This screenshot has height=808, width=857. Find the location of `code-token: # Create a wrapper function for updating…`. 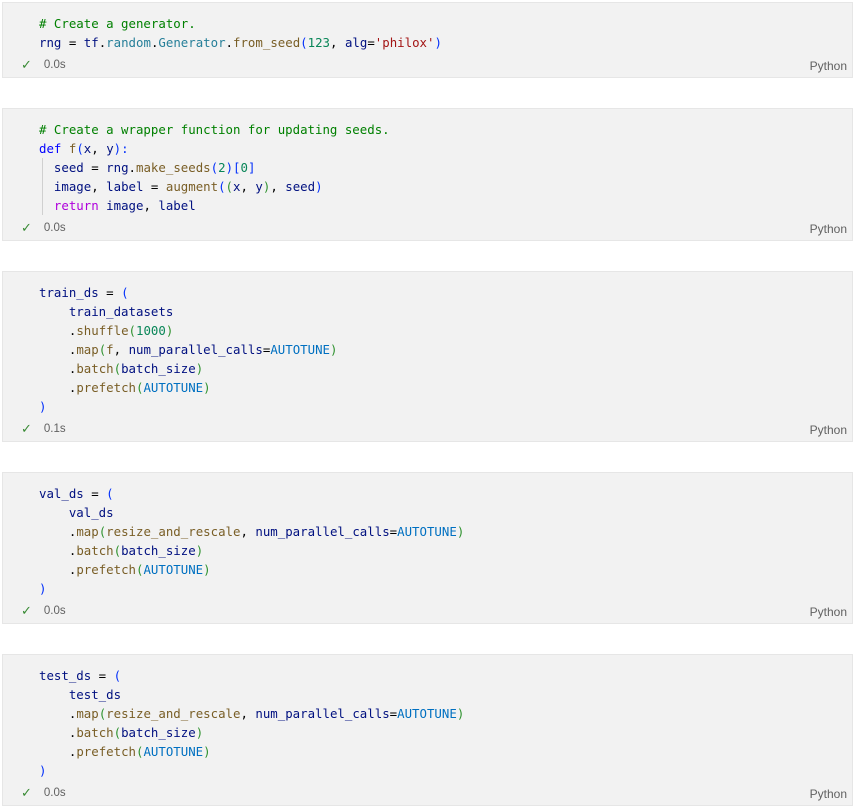

code-token: # Create a wrapper function for updating… is located at coordinates (214, 129).